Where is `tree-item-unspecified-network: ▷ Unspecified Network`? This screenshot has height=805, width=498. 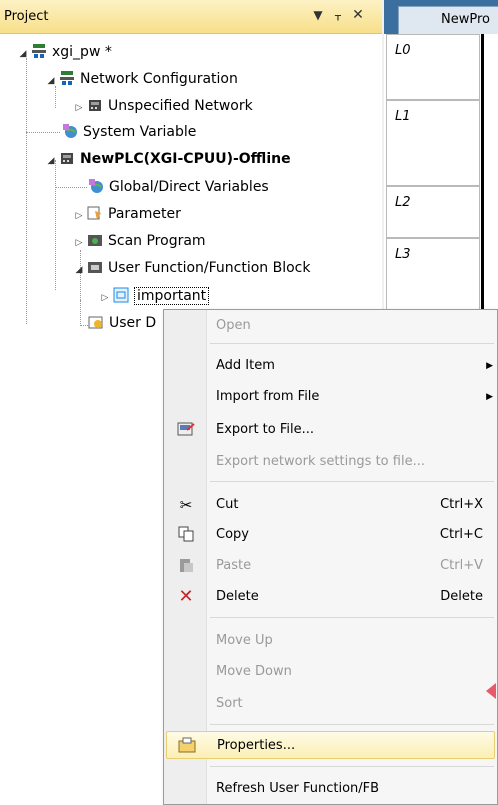 tree-item-unspecified-network: ▷ Unspecified Network is located at coordinates (163, 106).